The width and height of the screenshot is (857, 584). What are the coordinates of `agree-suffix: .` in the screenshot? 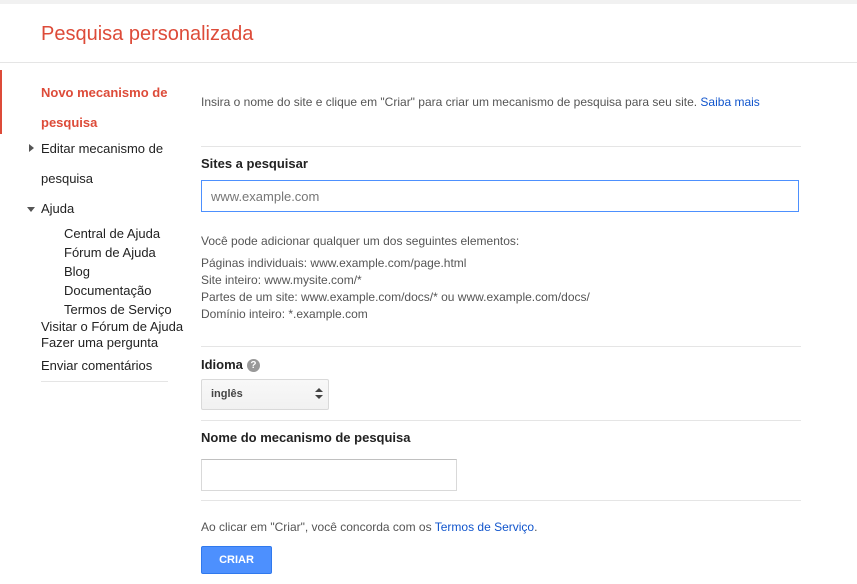 It's located at (536, 527).